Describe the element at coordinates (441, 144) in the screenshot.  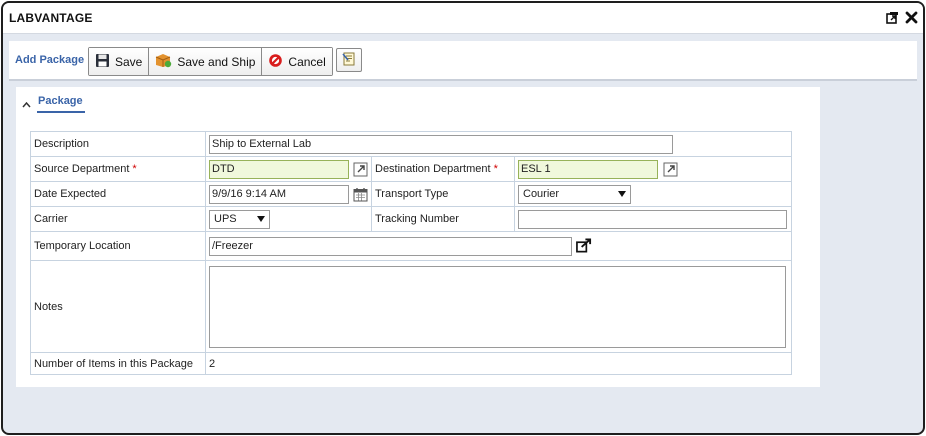
I see `description-input` at that location.